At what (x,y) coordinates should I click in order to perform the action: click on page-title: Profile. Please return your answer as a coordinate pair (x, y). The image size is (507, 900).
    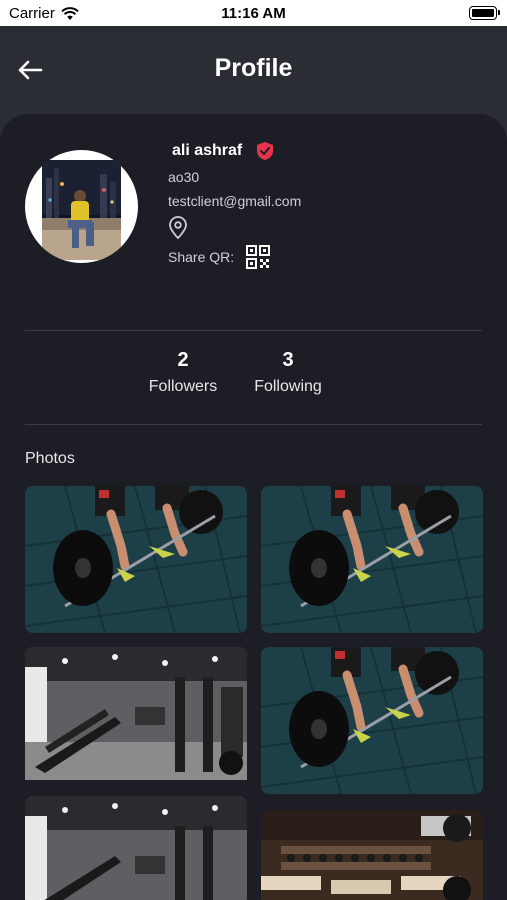
    Looking at the image, I should click on (253, 68).